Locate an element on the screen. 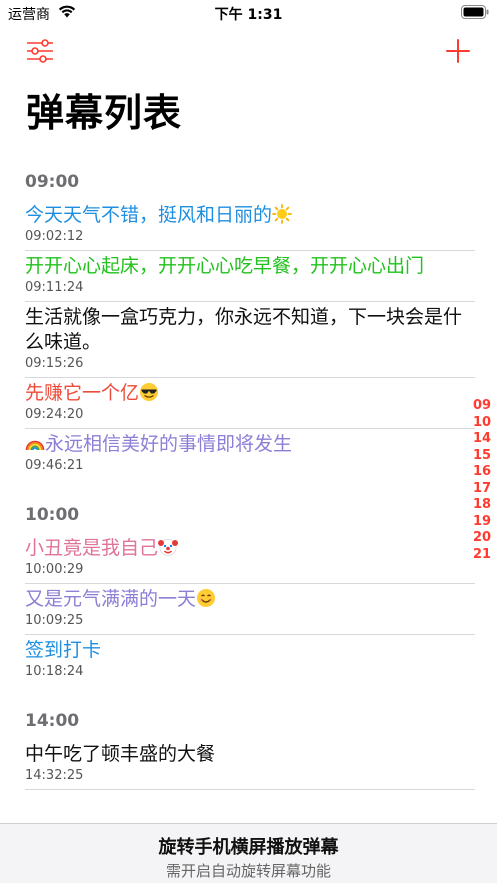 The width and height of the screenshot is (497, 883). item-time: 09:02:12 is located at coordinates (54, 236).